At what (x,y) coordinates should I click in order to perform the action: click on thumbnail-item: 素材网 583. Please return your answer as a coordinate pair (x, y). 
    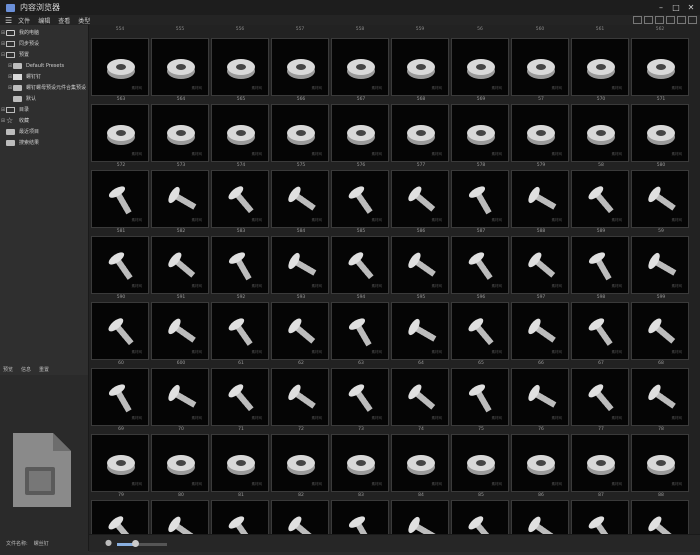
    Looking at the image, I should click on (240, 202).